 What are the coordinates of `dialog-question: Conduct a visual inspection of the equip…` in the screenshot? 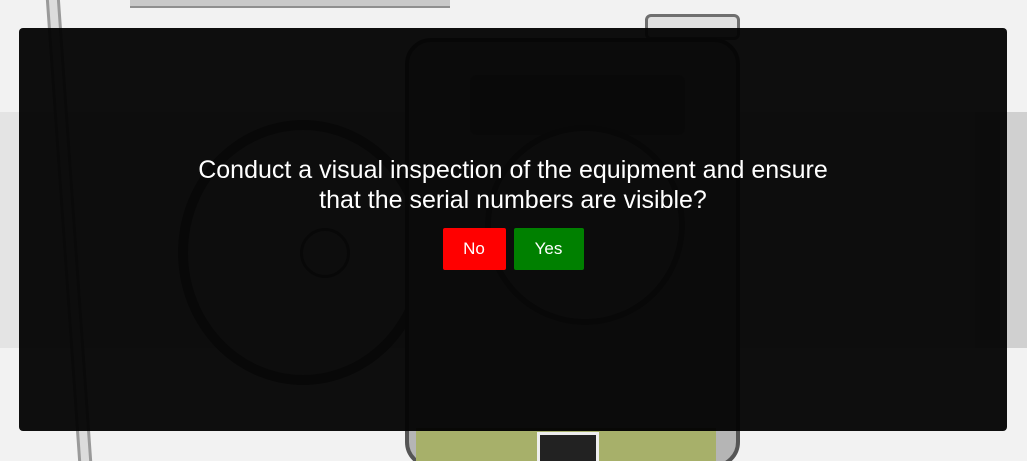 It's located at (513, 185).